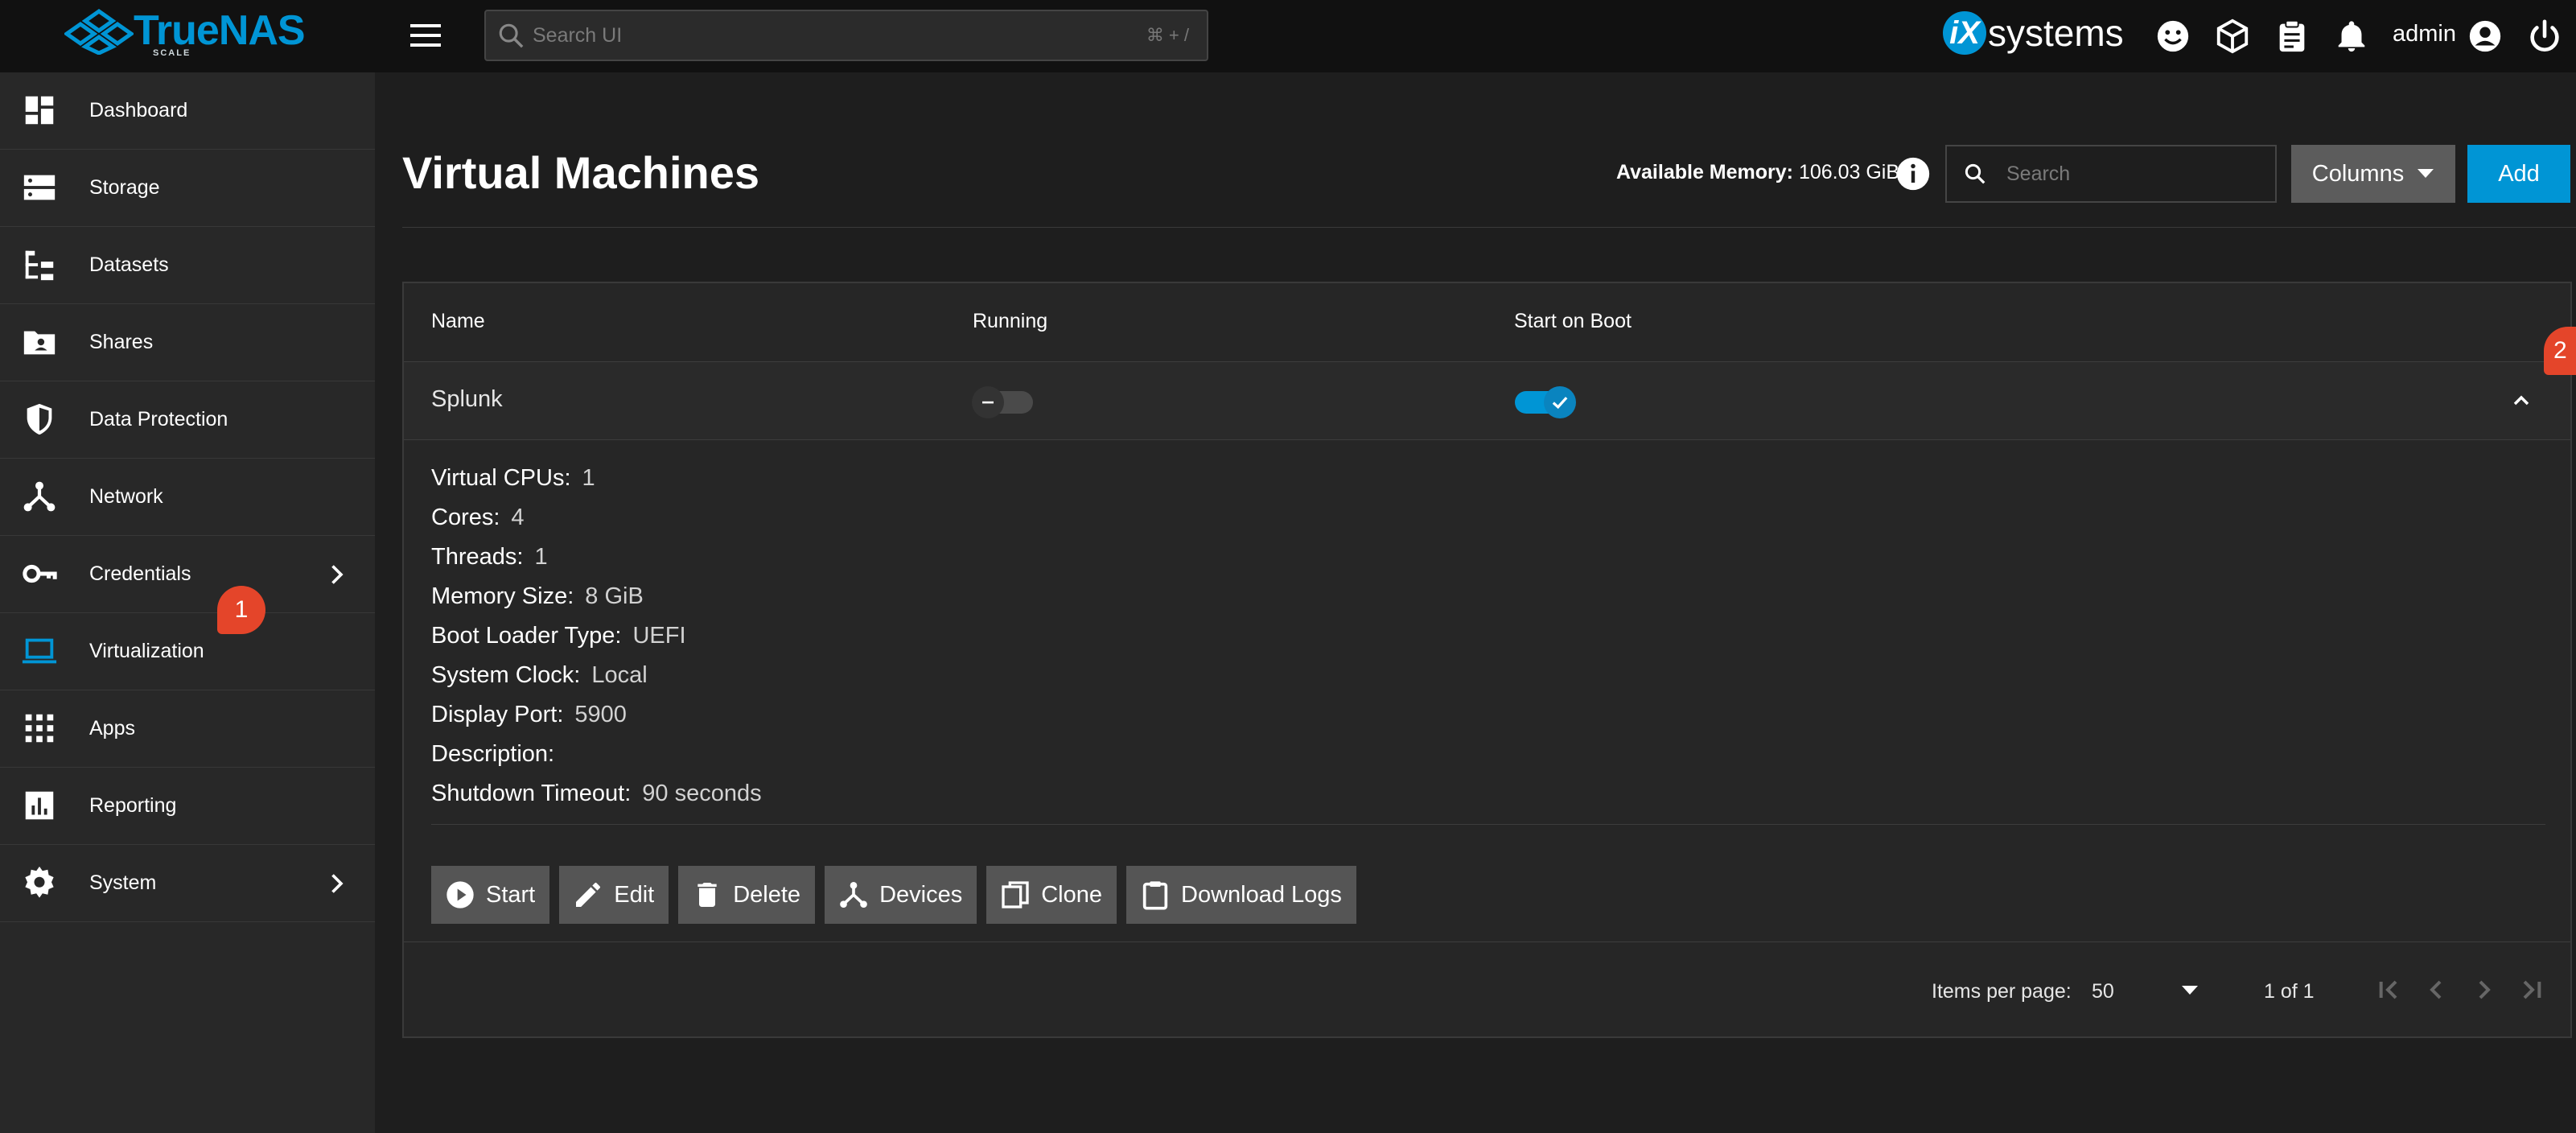  I want to click on ix-text: systems, so click(2056, 33).